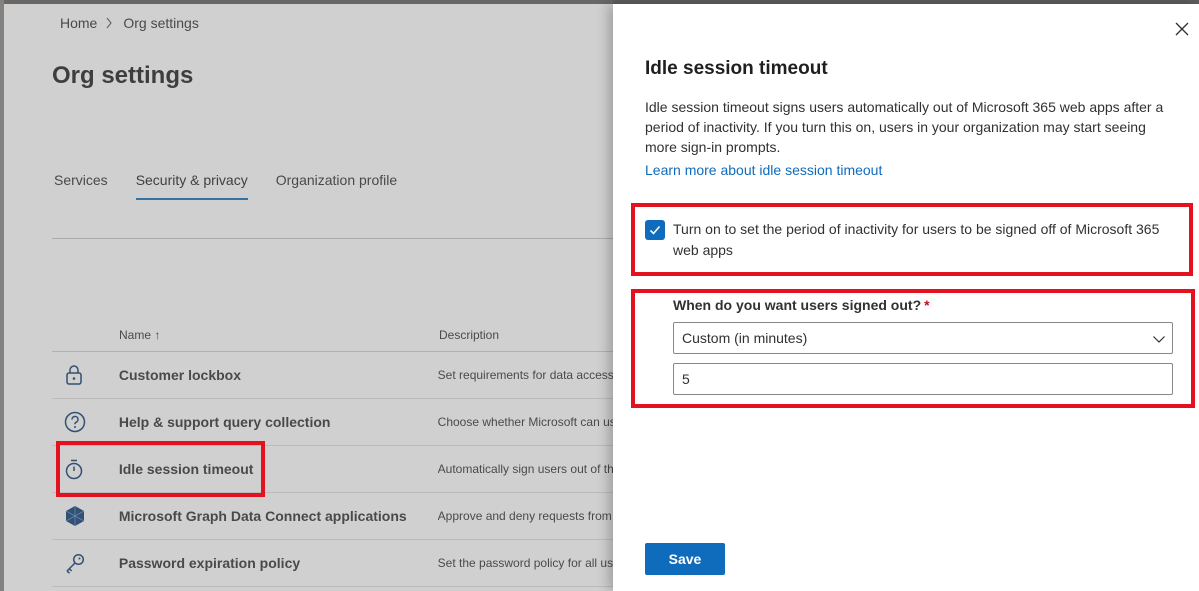 This screenshot has height=591, width=1199. I want to click on chevron-down-icon, so click(1159, 339).